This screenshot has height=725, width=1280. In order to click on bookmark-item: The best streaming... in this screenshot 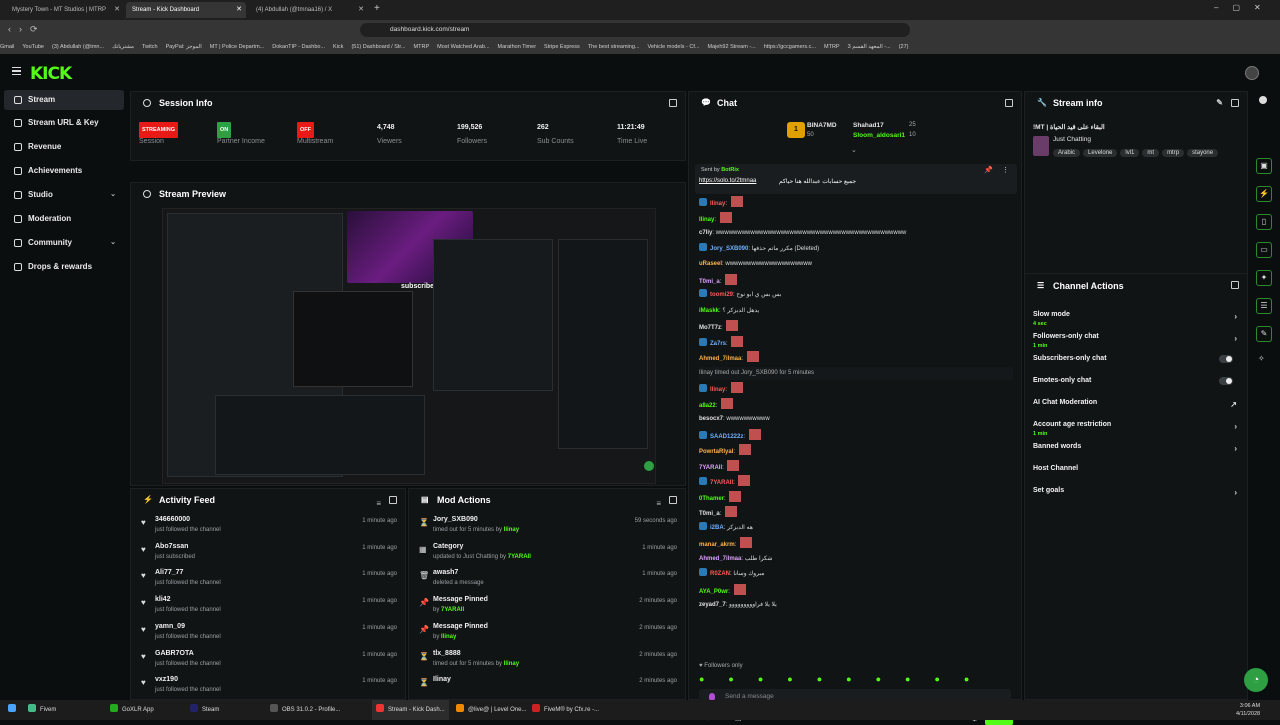, I will do `click(614, 47)`.